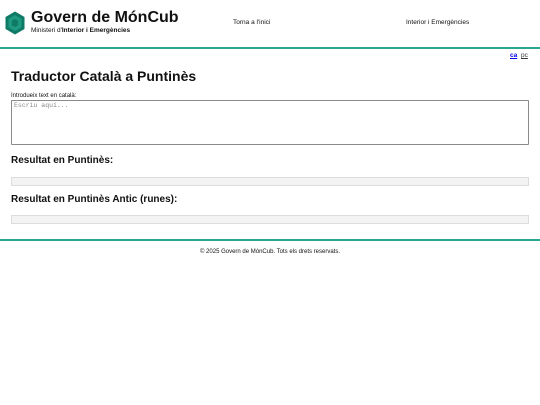 This screenshot has height=405, width=540. I want to click on catalan-text-input, so click(270, 122).